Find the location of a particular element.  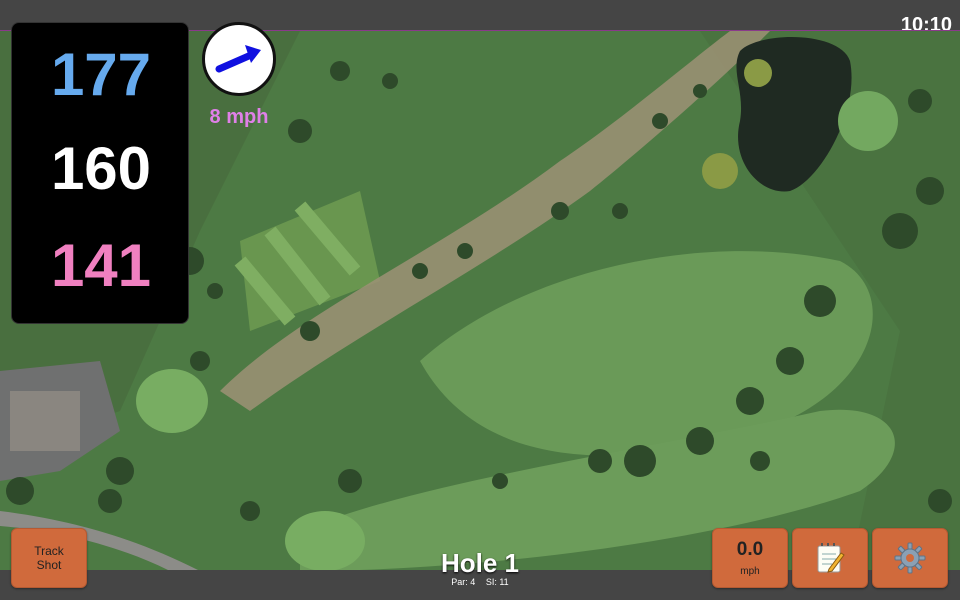

wind-indicator is located at coordinates (239, 59).